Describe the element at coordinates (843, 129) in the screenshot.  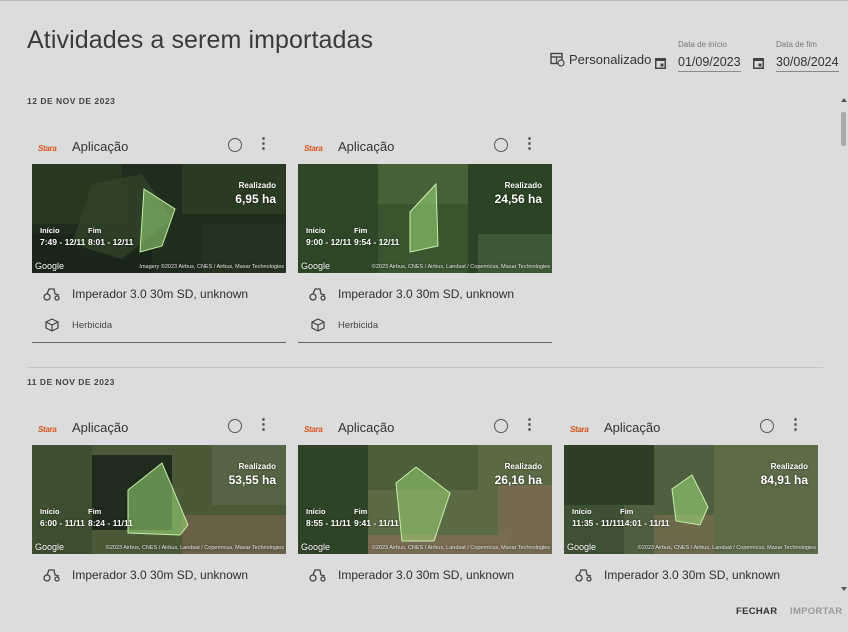
I see `scroll-thumb` at that location.